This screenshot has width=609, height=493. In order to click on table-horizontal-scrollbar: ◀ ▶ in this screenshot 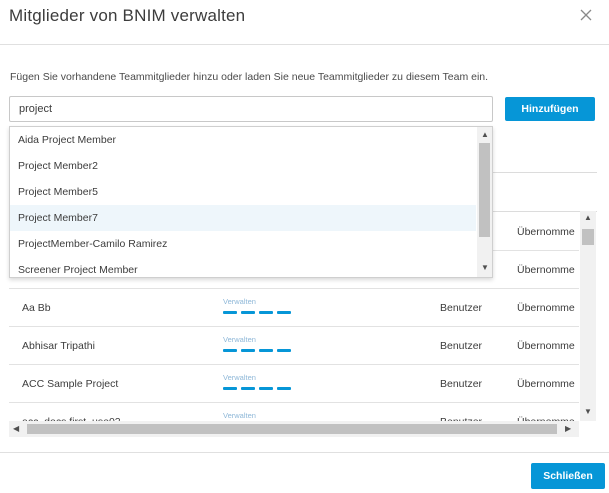, I will do `click(294, 429)`.